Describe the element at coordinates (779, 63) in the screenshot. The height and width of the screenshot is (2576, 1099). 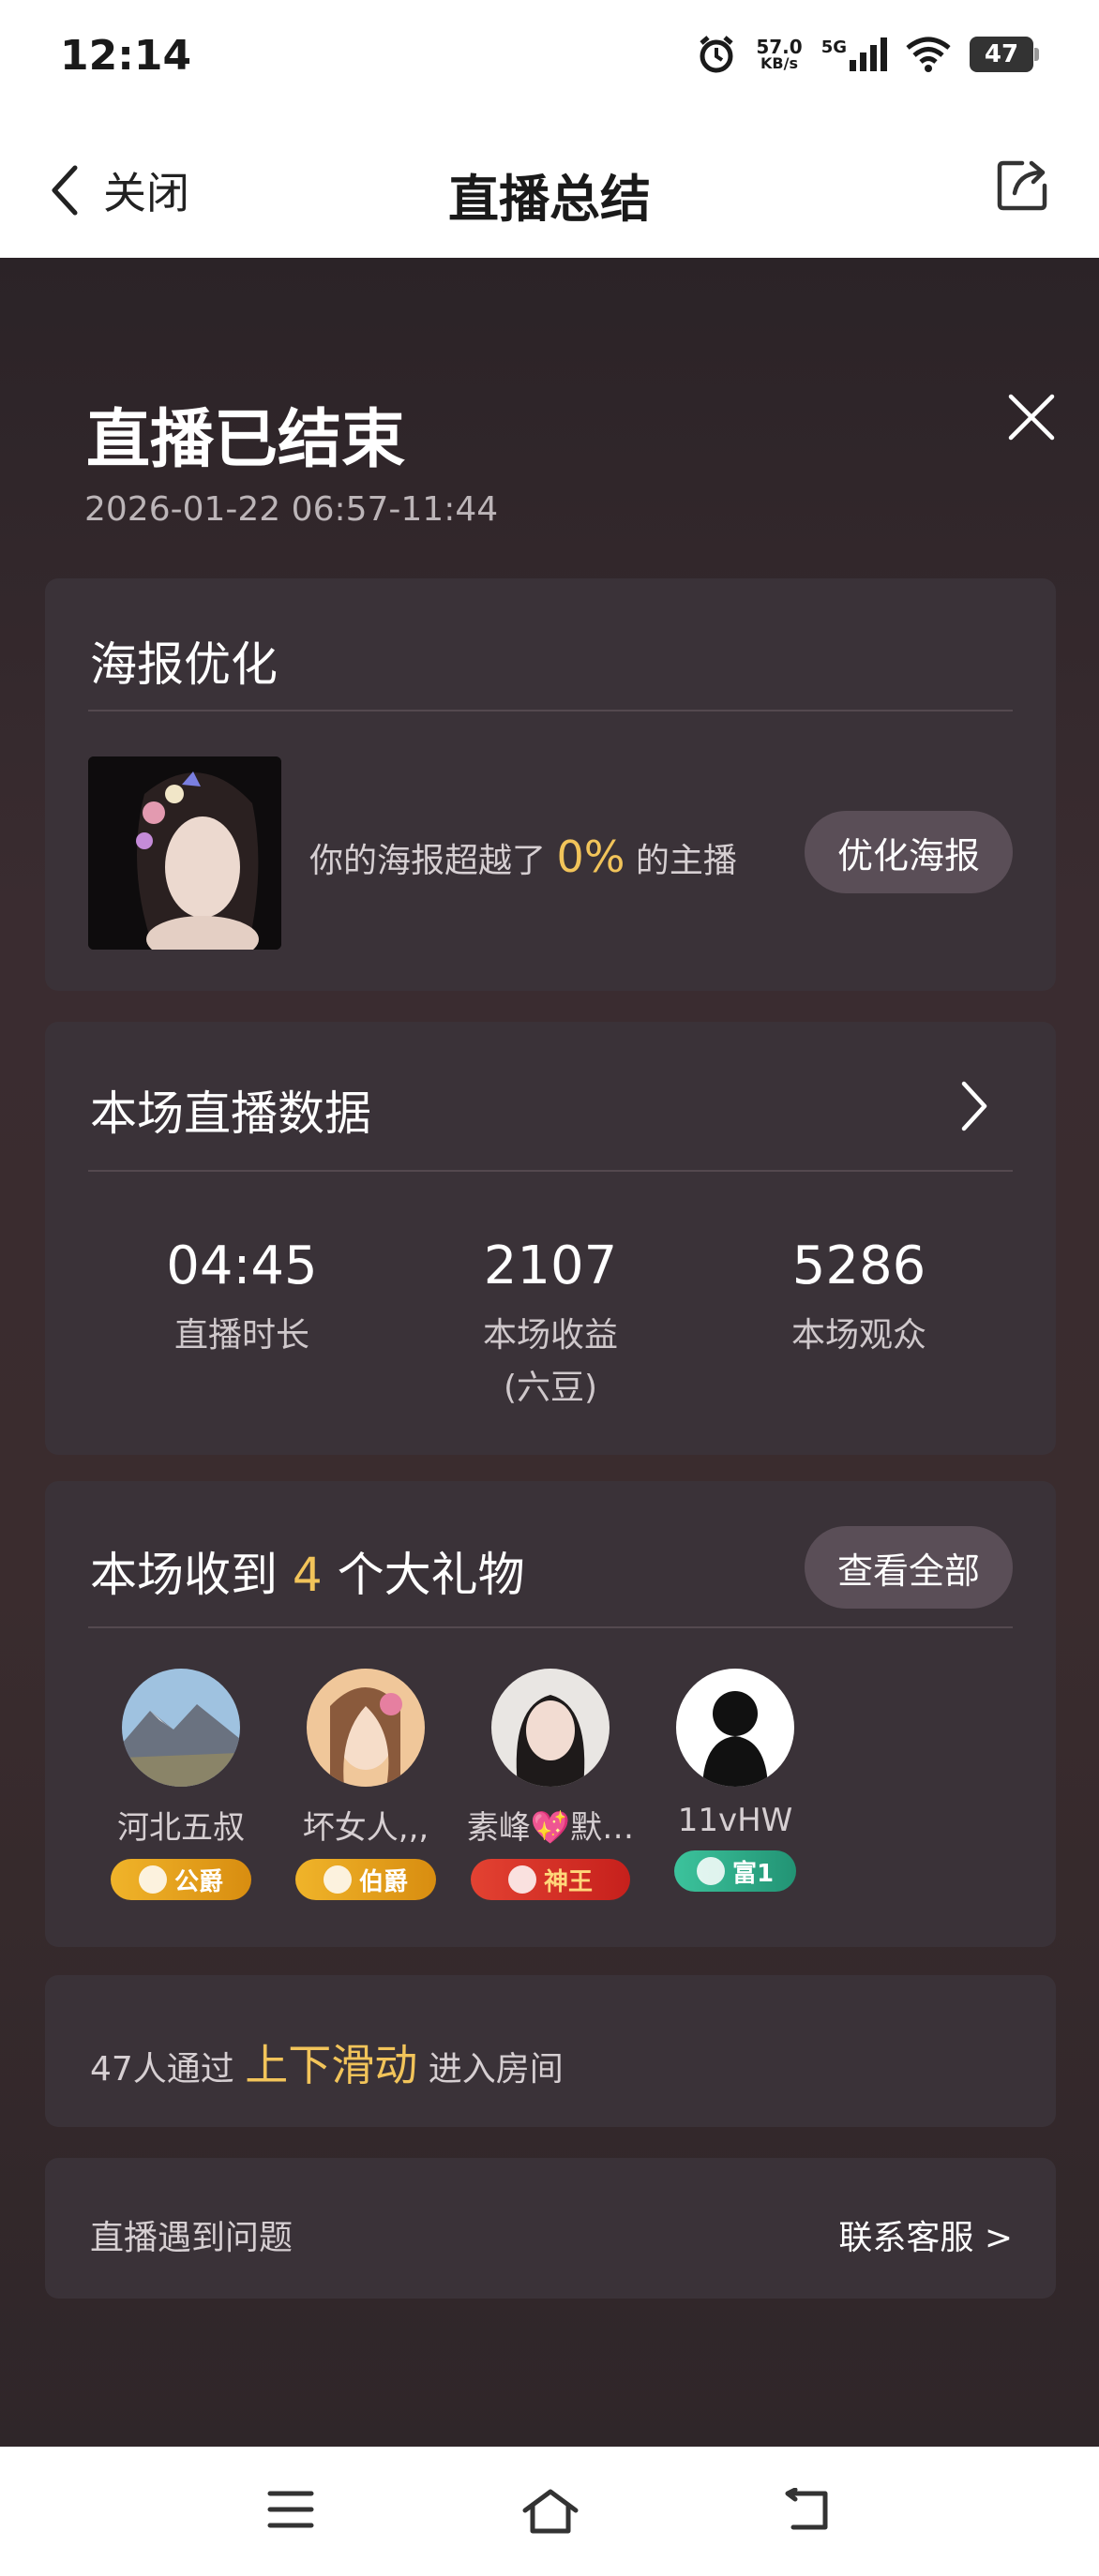
I see `net-speed-unit: KB/s` at that location.